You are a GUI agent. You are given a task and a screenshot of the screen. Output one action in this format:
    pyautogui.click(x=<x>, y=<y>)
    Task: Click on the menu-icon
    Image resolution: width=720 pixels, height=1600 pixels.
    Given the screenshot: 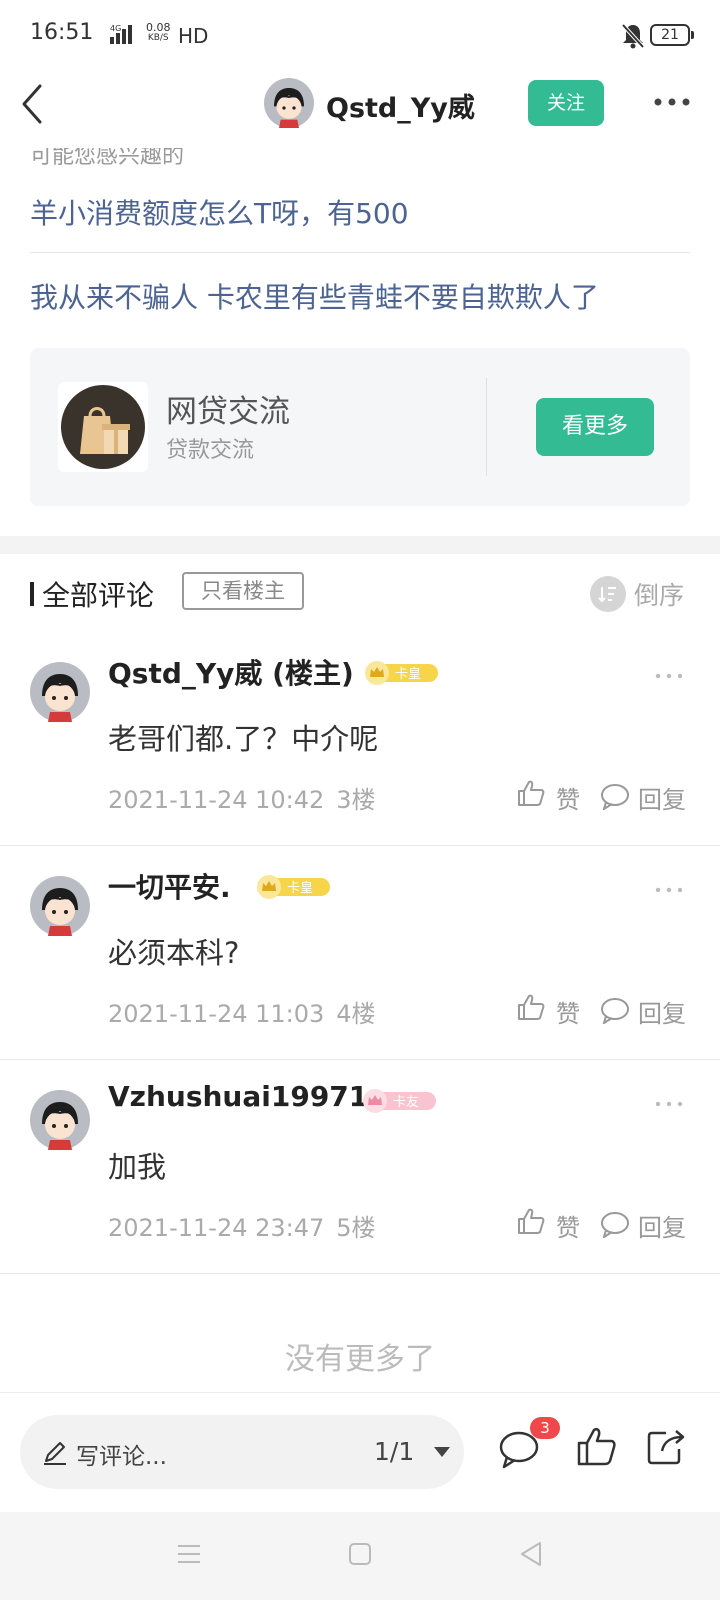 What is the action you would take?
    pyautogui.click(x=189, y=1554)
    